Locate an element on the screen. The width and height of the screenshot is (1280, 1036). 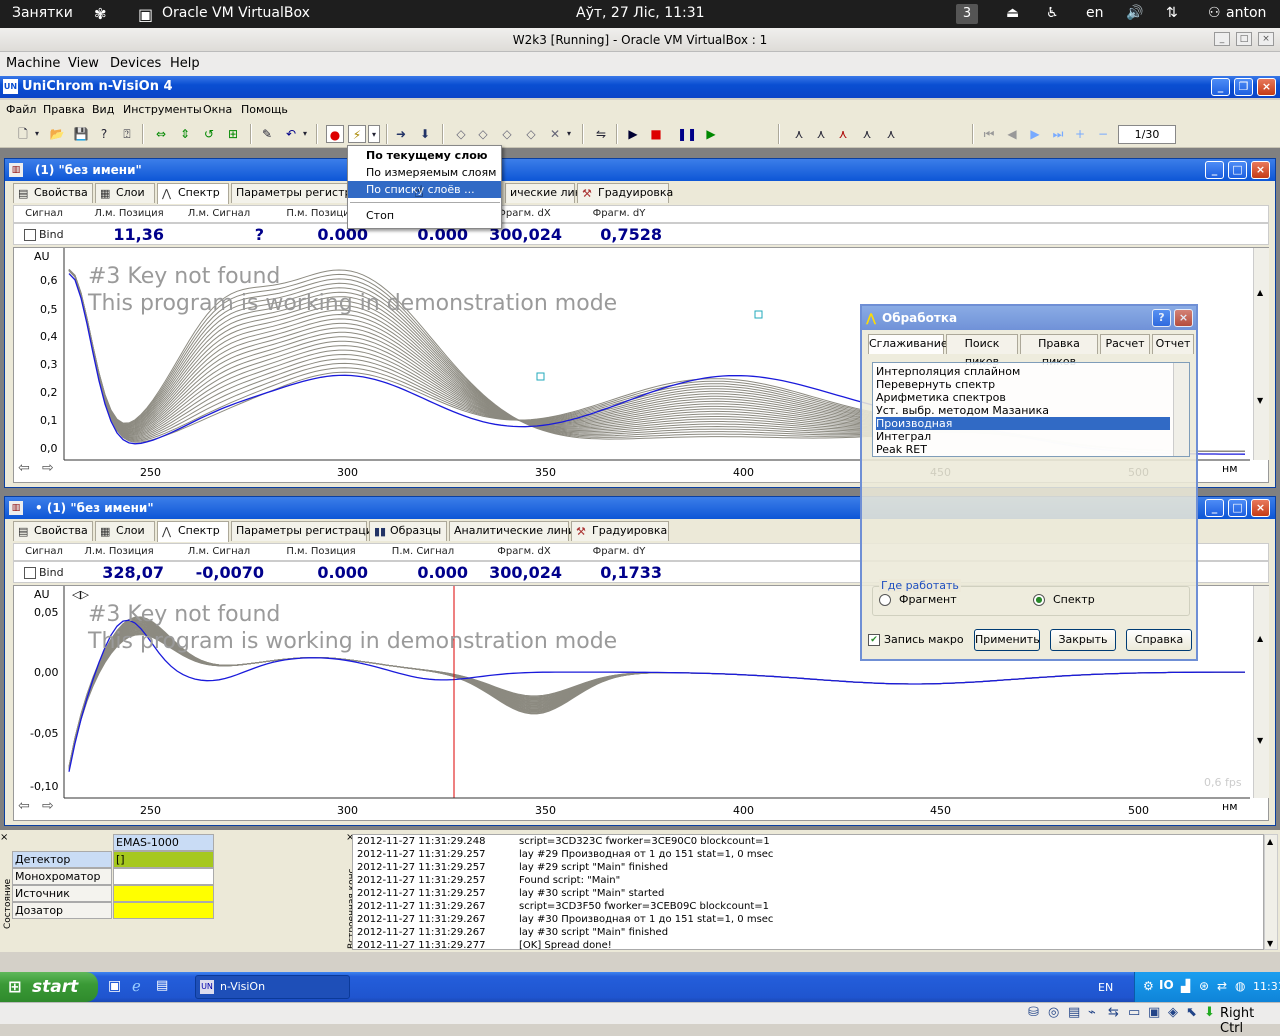
scroll-up-icon: ▲ is located at coordinates (1270, 841).